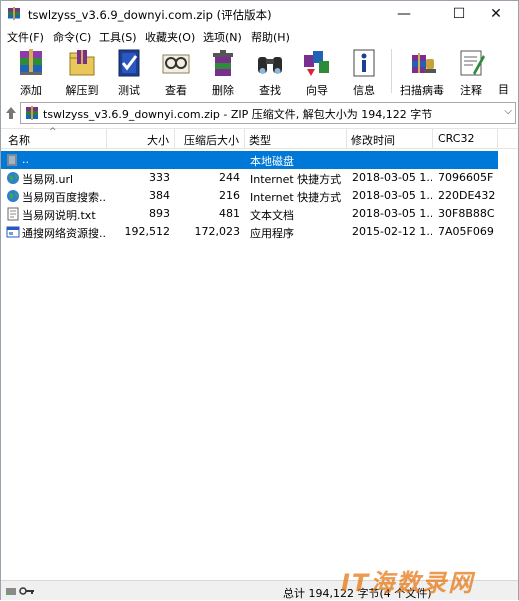  What do you see at coordinates (31, 90) in the screenshot?
I see `add-label: 添加` at bounding box center [31, 90].